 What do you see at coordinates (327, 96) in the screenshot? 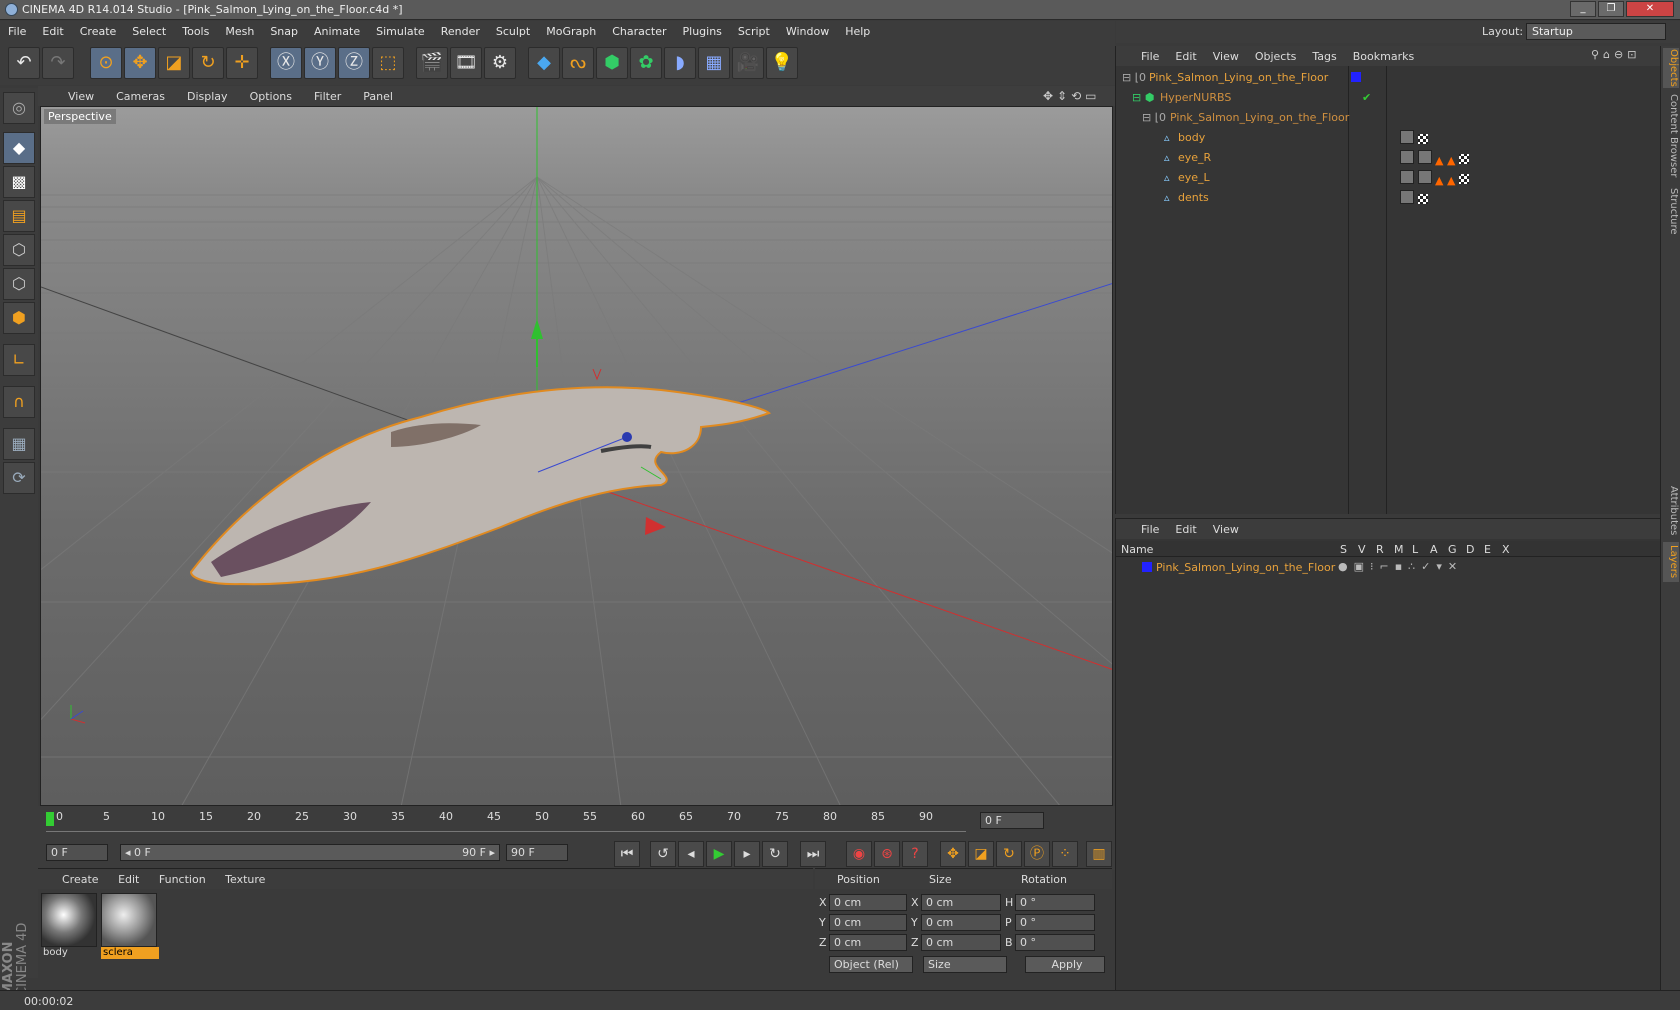
I see `viewport-menu-filter: Filter` at bounding box center [327, 96].